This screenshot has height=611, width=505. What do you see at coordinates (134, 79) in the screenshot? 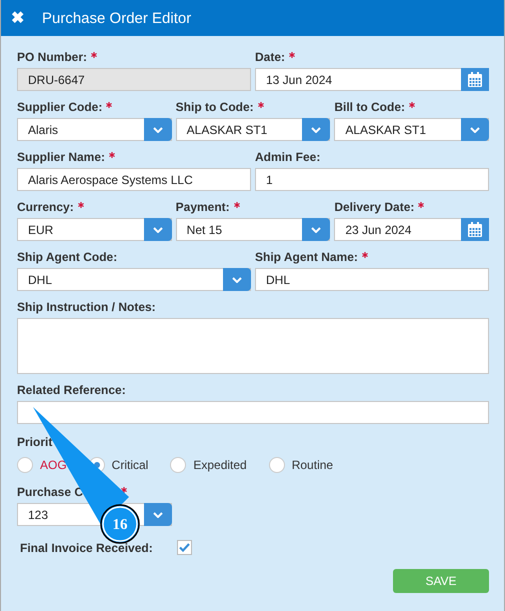
I see `input-field: DRU-6647` at bounding box center [134, 79].